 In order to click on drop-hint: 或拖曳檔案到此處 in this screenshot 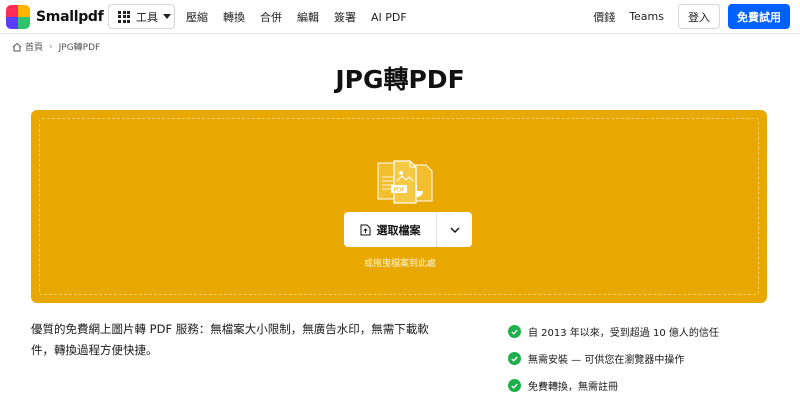, I will do `click(399, 264)`.